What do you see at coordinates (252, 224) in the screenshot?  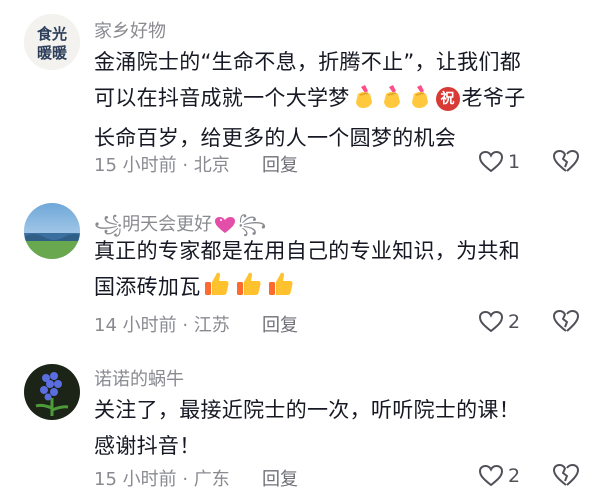 I see `username-decoration: ꧂` at bounding box center [252, 224].